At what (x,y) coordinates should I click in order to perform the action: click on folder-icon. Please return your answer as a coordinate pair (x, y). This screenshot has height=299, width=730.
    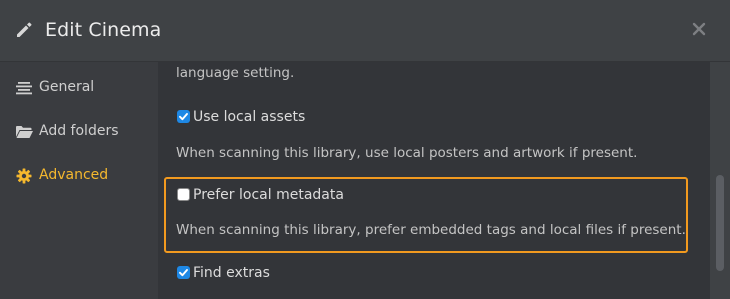
    Looking at the image, I should click on (24, 131).